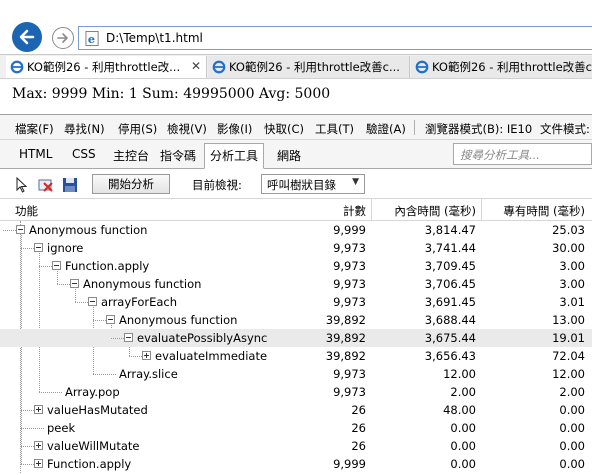 The height and width of the screenshot is (475, 592). I want to click on clear-cache-icon, so click(46, 185).